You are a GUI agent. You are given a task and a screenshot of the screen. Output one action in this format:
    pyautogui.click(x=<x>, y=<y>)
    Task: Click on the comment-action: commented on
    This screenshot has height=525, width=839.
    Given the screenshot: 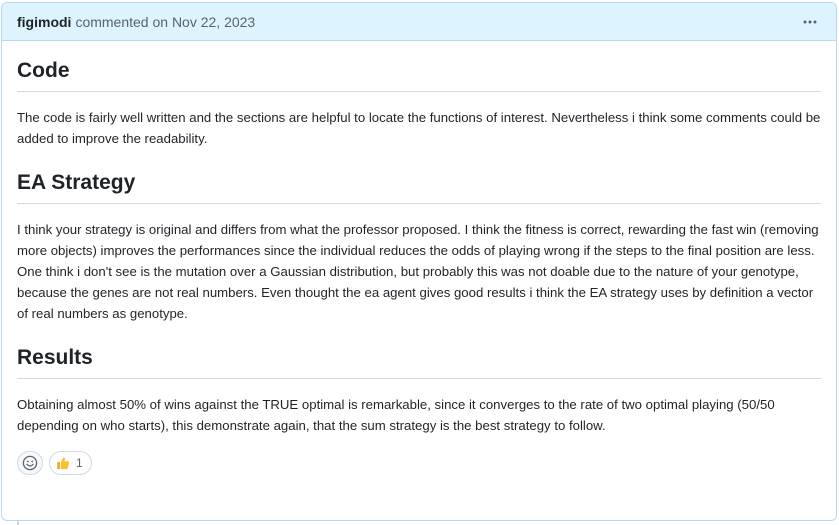 What is the action you would take?
    pyautogui.click(x=122, y=21)
    